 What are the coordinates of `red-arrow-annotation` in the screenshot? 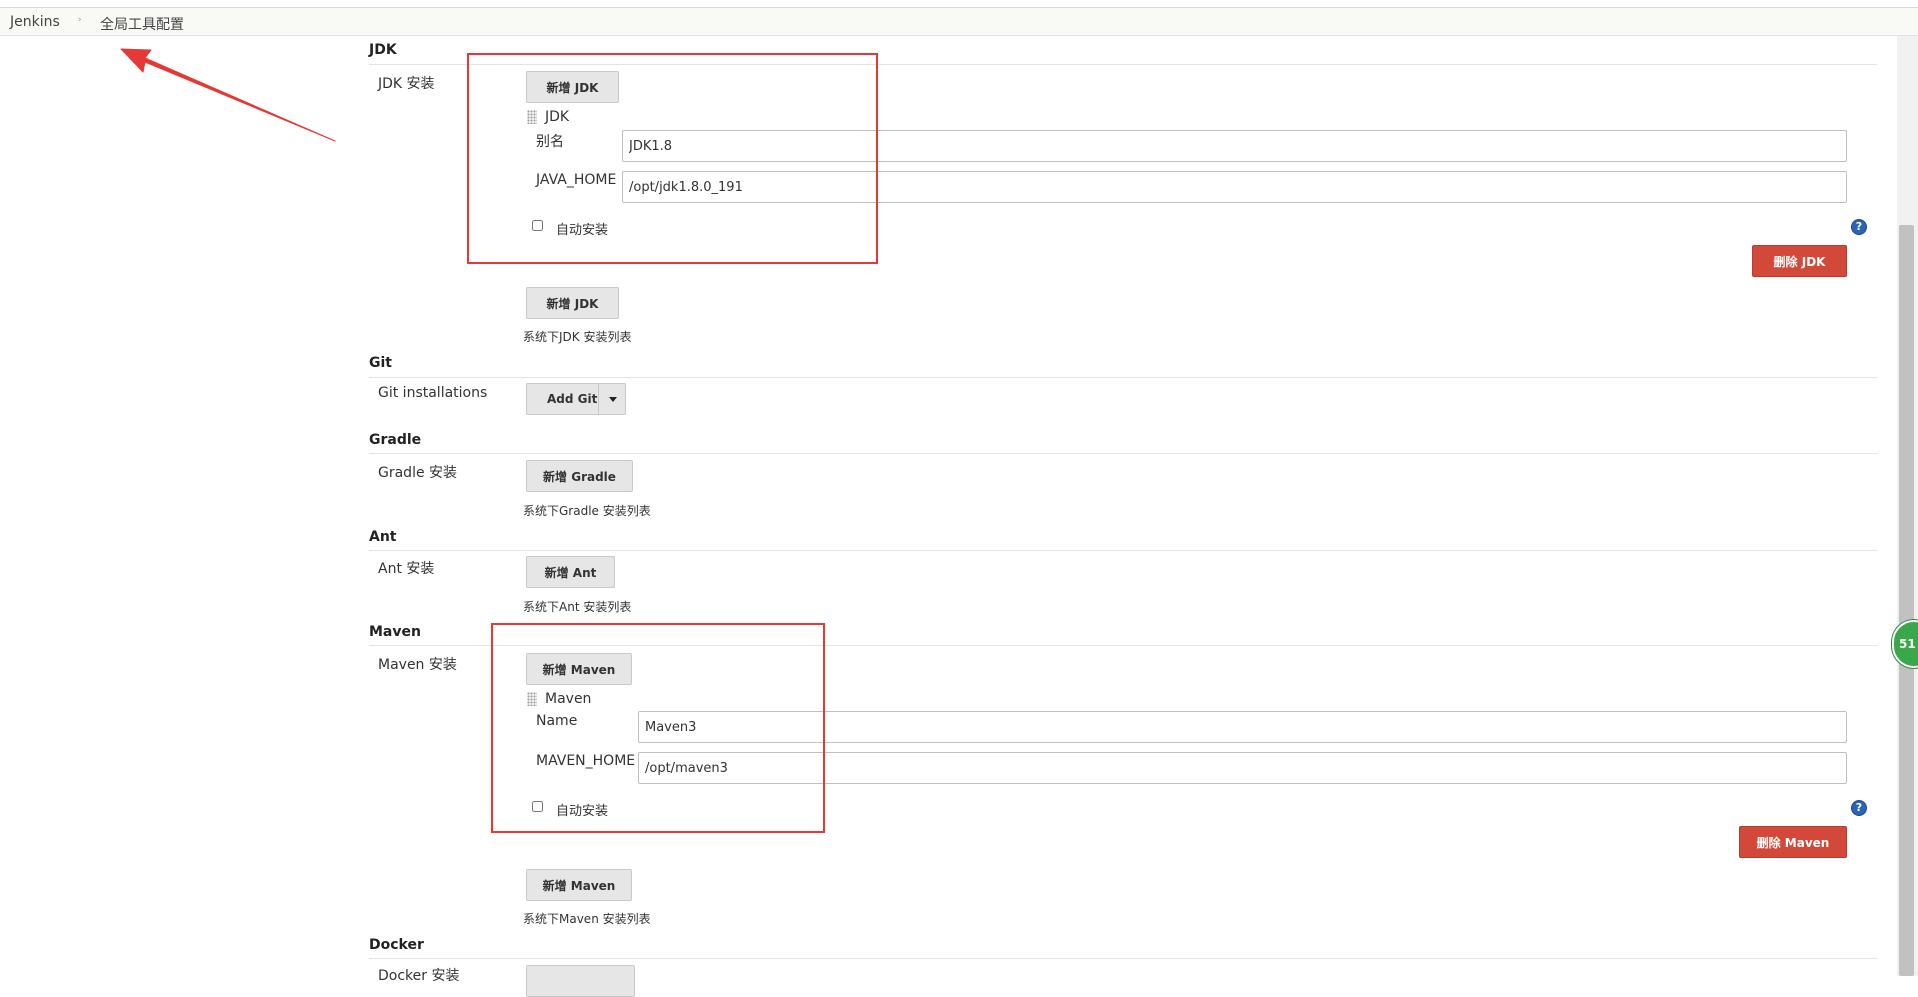 It's located at (228, 95).